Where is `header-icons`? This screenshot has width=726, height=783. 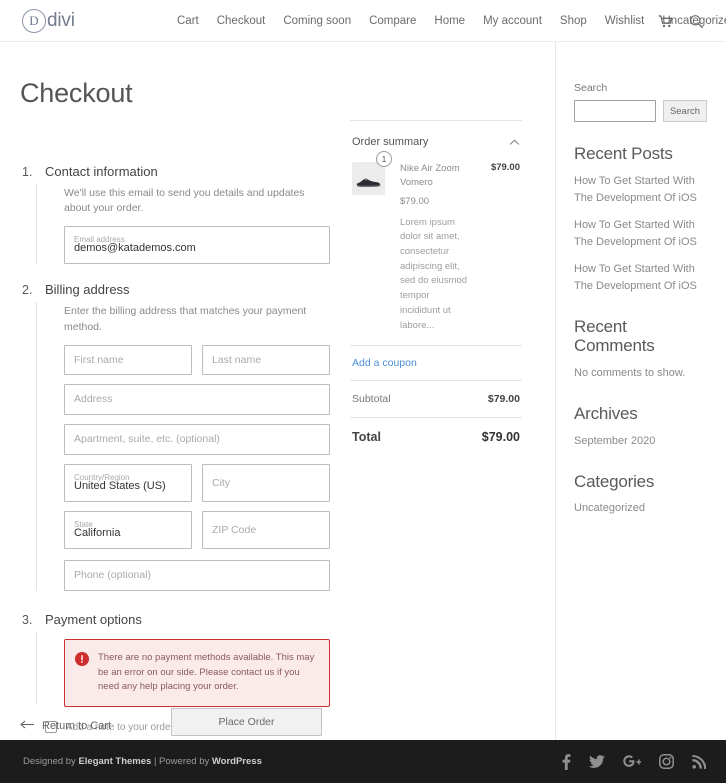
header-icons is located at coordinates (681, 21).